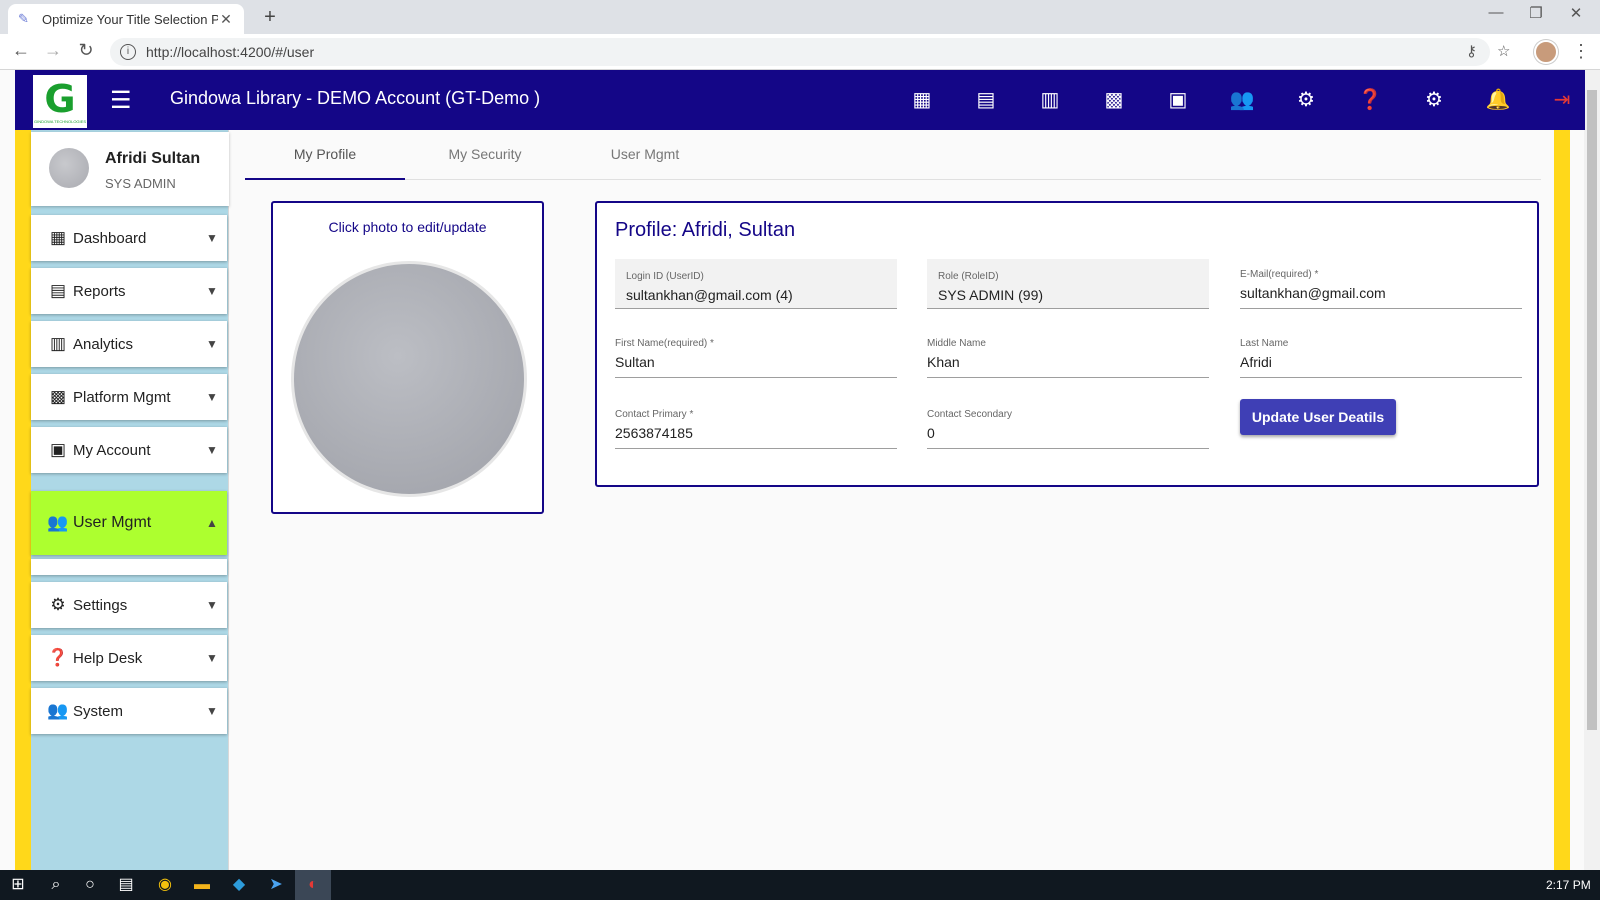 The image size is (1600, 900). I want to click on email-field: E-Mail(required) *, so click(1381, 284).